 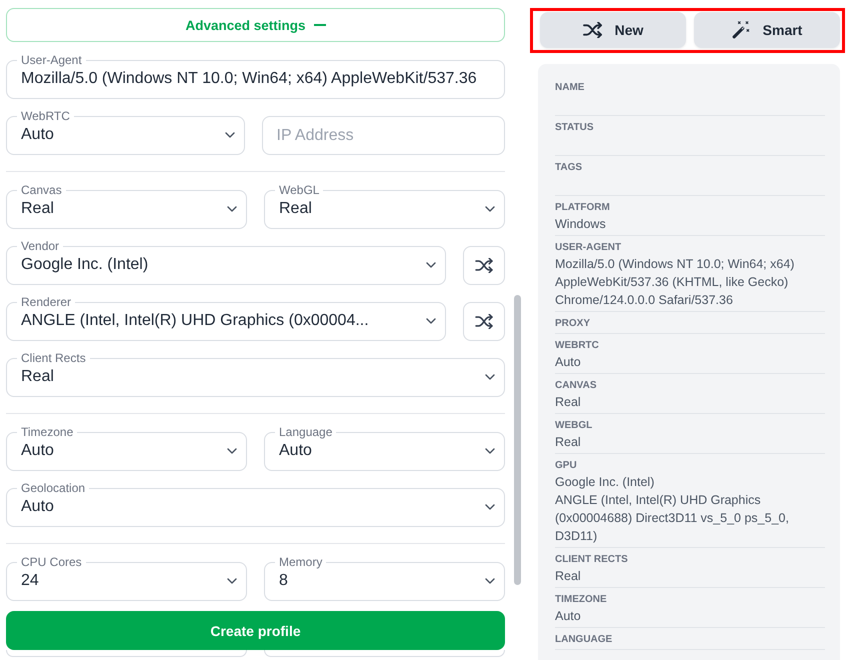 What do you see at coordinates (767, 30) in the screenshot?
I see `smart-profile-button: Smart` at bounding box center [767, 30].